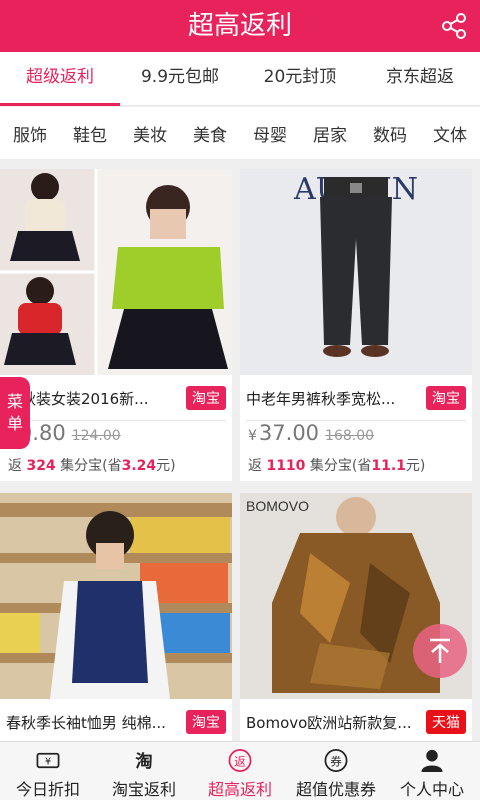 Image resolution: width=480 pixels, height=800 pixels. Describe the element at coordinates (14, 423) in the screenshot. I see `menu-label-2: 单` at that location.